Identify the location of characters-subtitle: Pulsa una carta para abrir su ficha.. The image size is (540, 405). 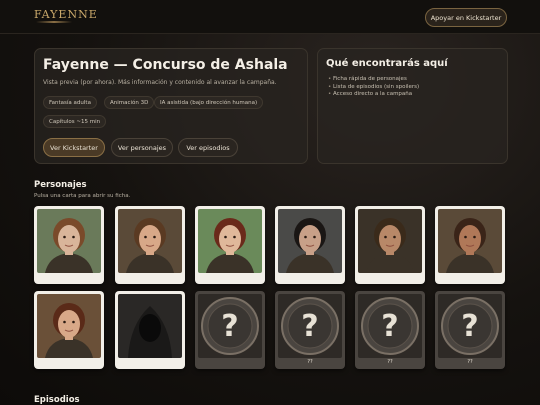
(82, 196).